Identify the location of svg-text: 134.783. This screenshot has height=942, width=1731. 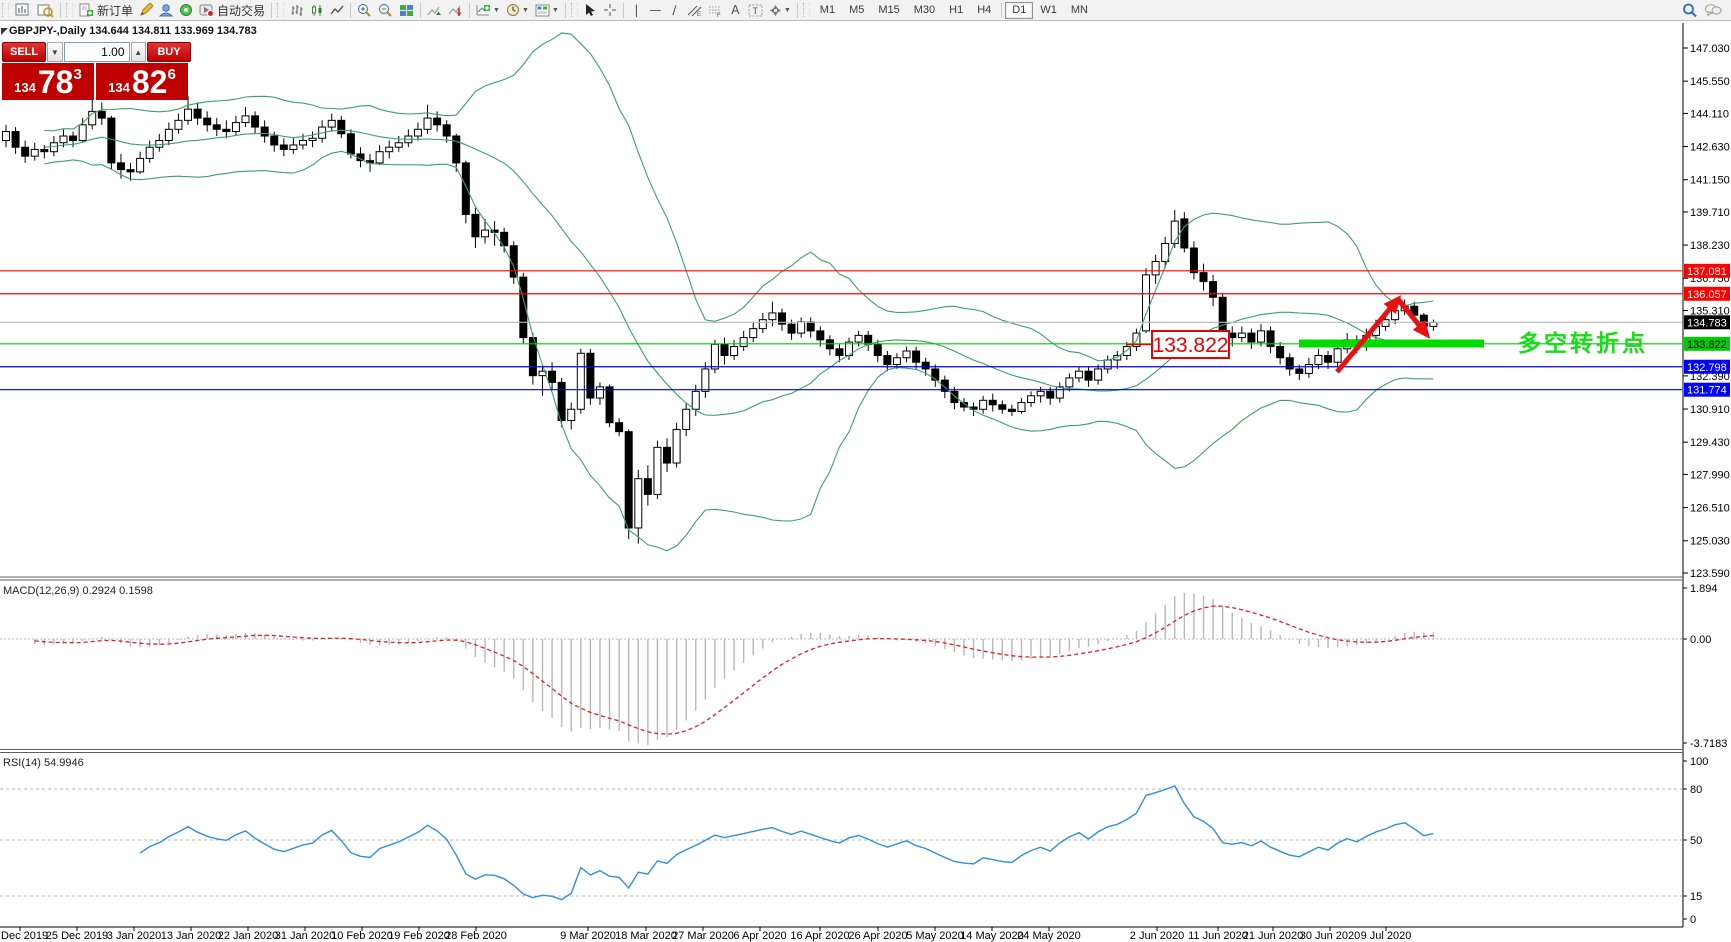
(1707, 323).